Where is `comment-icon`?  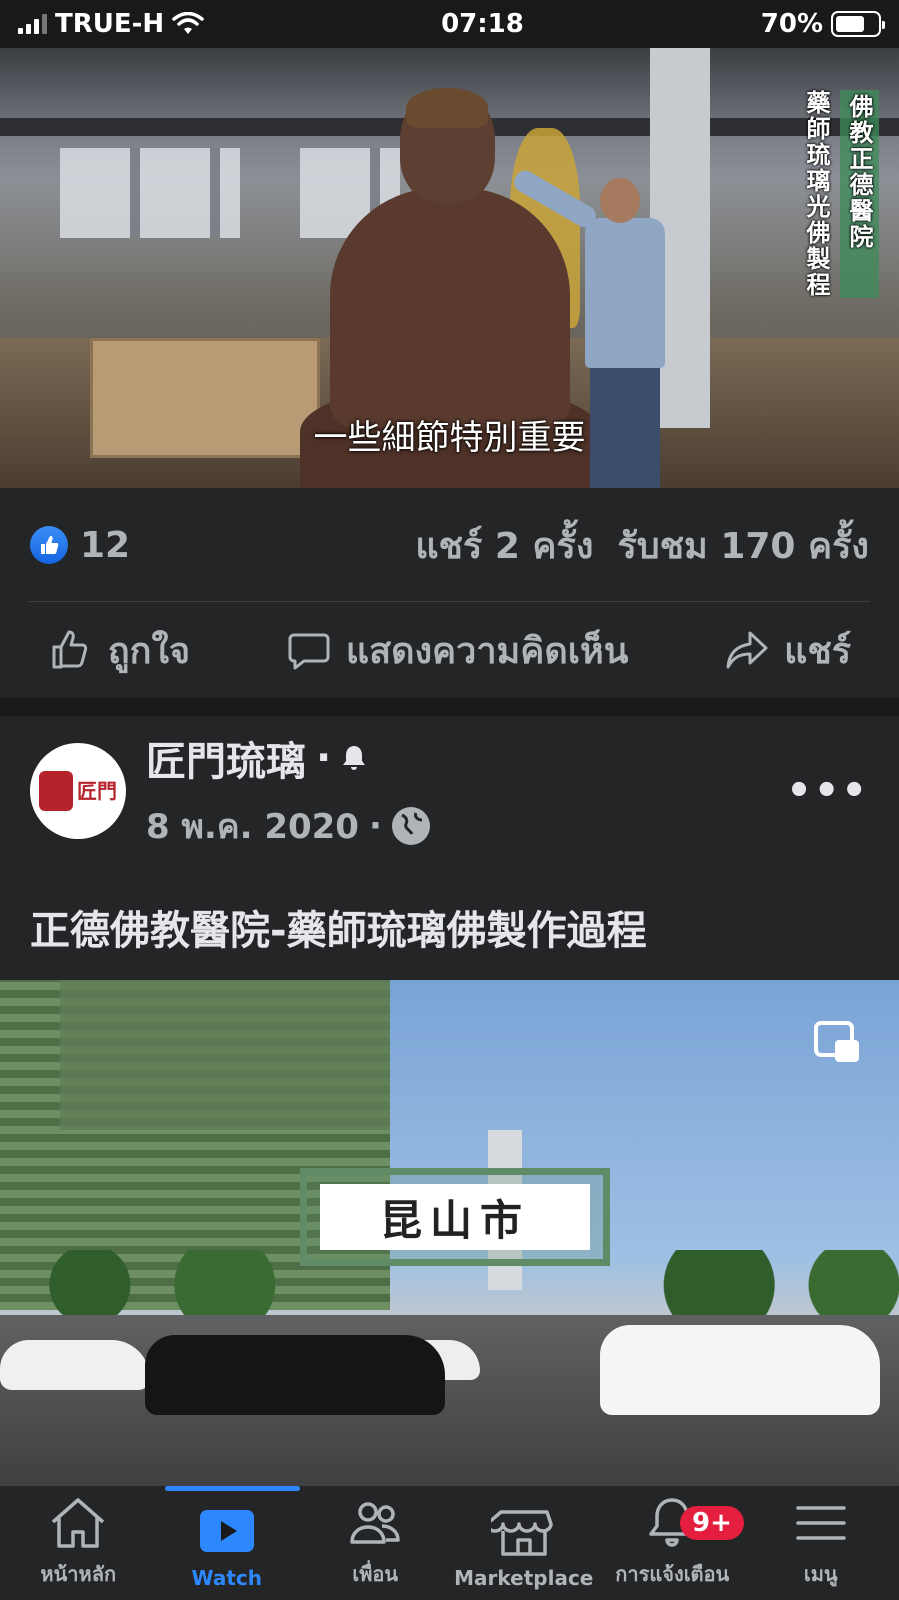
comment-icon is located at coordinates (309, 651).